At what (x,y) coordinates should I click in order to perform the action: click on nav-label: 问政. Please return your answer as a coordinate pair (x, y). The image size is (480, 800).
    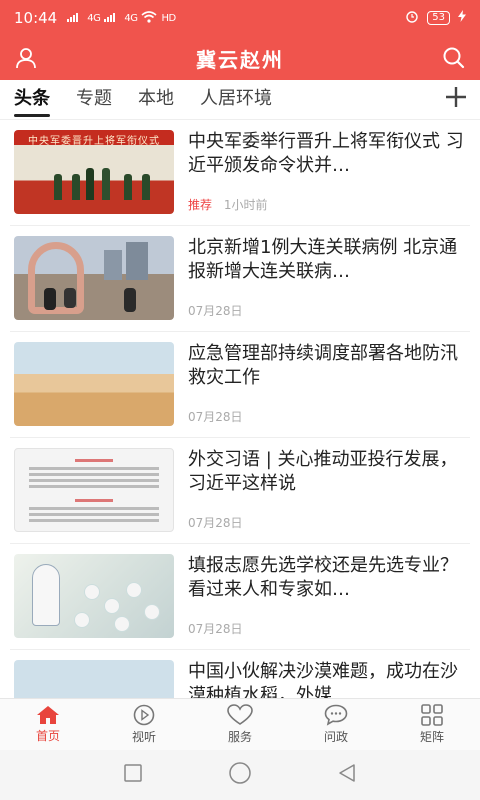
    Looking at the image, I should click on (335, 737).